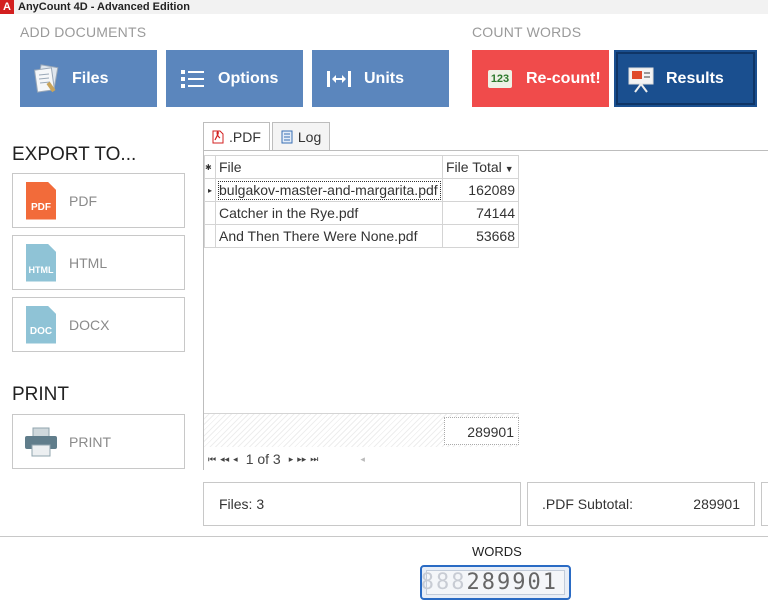 The image size is (768, 606). Describe the element at coordinates (384, 7) in the screenshot. I see `title-bar: A AnyCount 4D - Advanced Edition` at that location.